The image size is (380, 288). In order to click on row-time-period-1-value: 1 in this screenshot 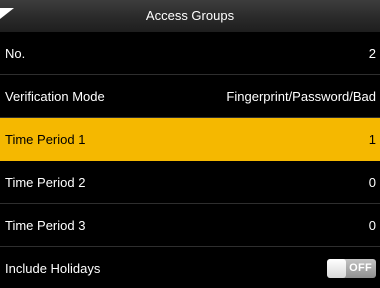, I will do `click(372, 139)`.